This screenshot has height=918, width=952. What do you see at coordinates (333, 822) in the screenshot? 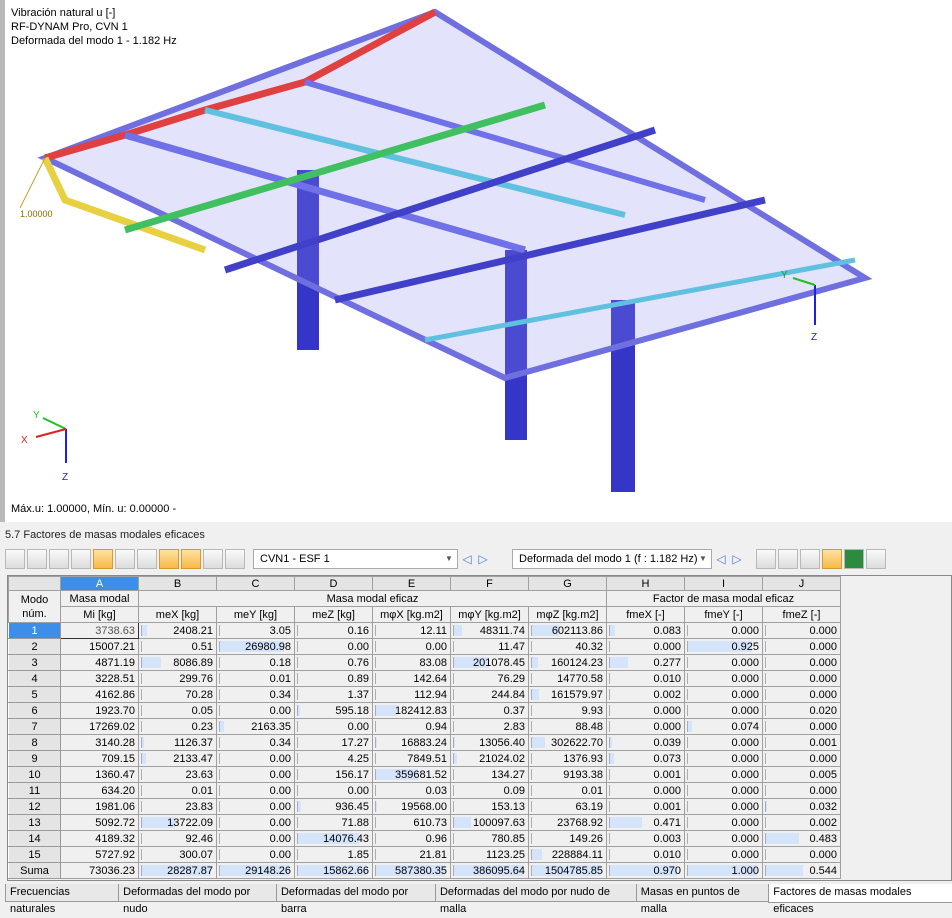
I see `table-cell: 71.88` at bounding box center [333, 822].